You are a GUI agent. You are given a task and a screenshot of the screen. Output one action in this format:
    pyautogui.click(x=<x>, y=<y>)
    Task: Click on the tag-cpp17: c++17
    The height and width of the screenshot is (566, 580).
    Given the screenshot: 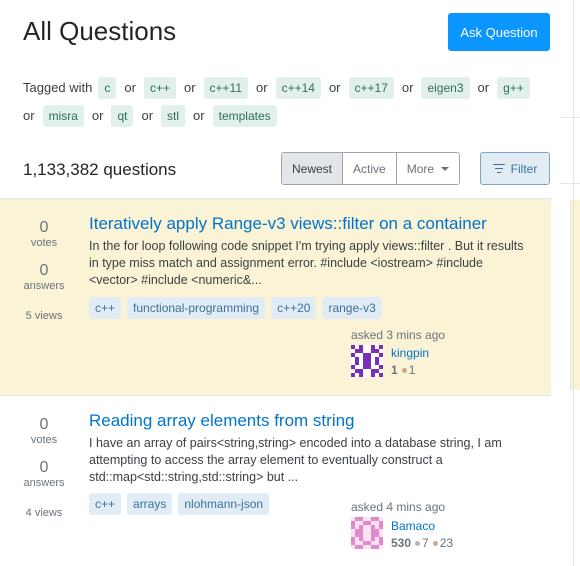 What is the action you would take?
    pyautogui.click(x=371, y=88)
    